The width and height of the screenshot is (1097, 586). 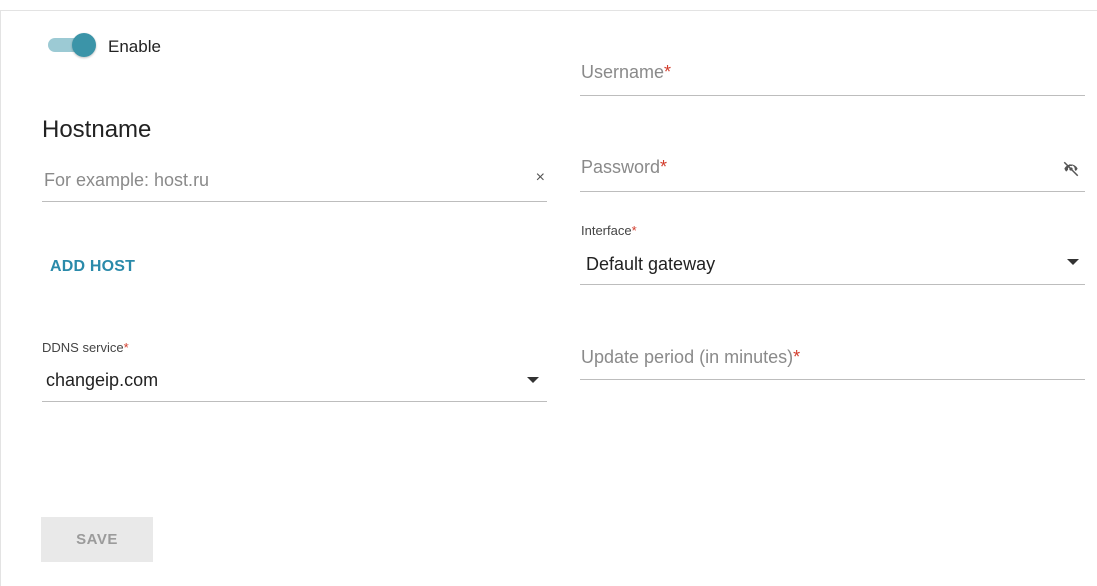 I want to click on hostname-field: ×, so click(x=294, y=181).